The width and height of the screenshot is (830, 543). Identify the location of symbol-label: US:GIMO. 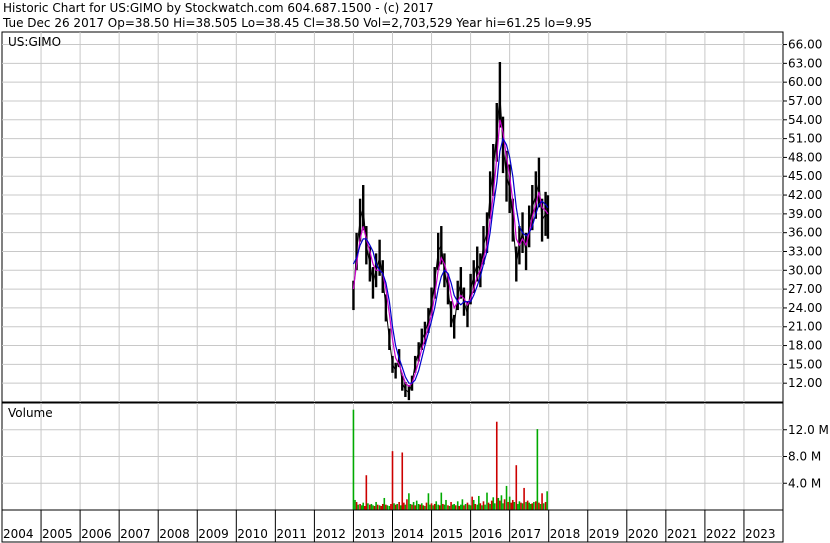
(34, 42).